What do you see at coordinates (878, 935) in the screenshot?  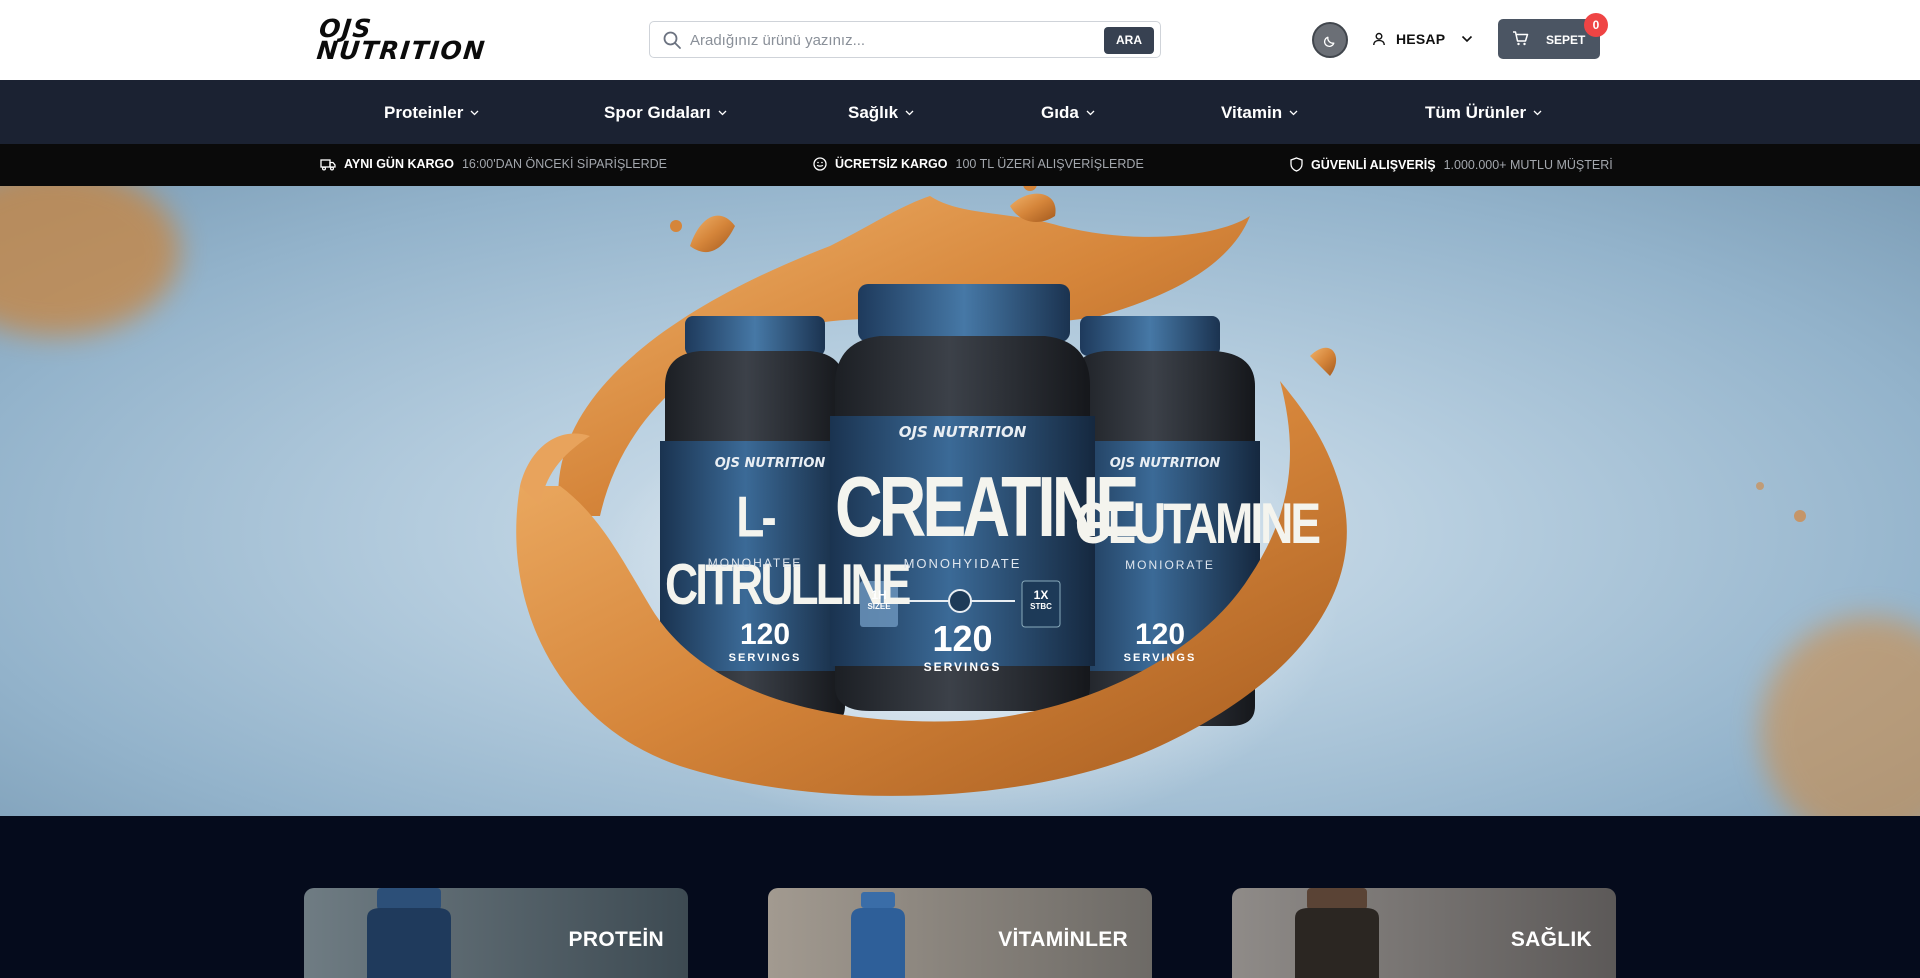 I see `product-bottle-image` at bounding box center [878, 935].